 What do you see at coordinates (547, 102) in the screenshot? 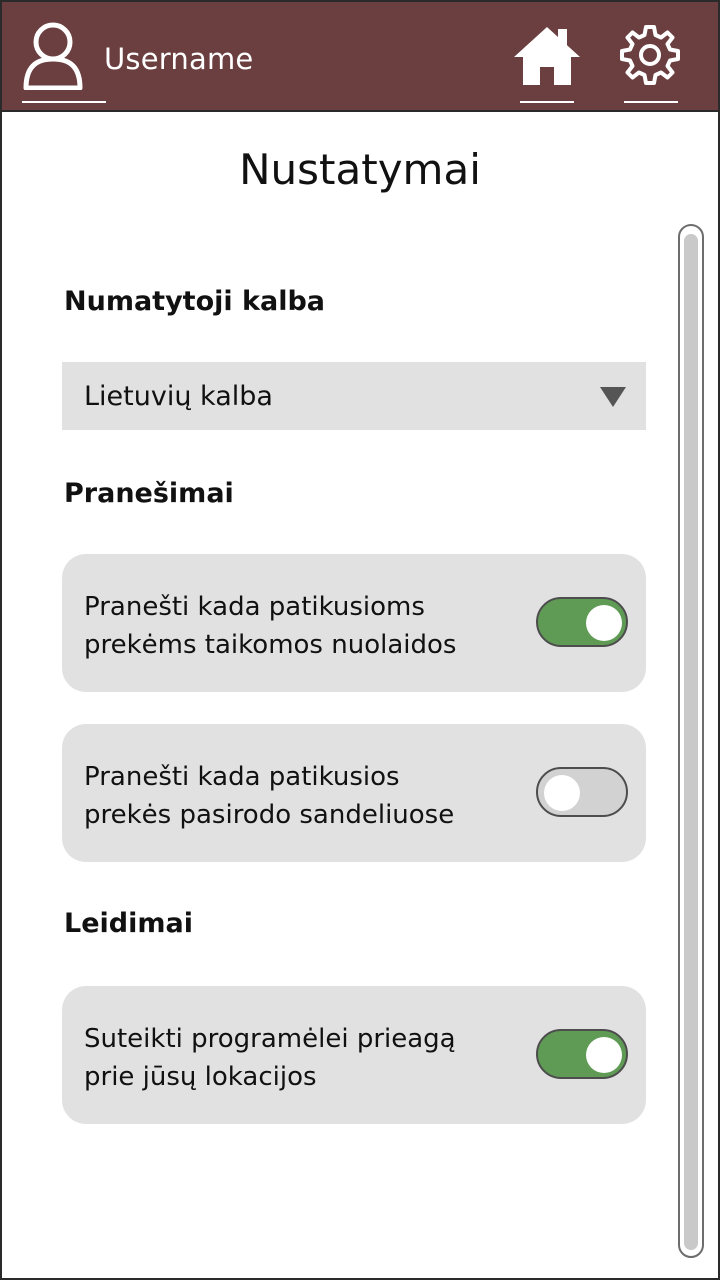
I see `home-underline` at bounding box center [547, 102].